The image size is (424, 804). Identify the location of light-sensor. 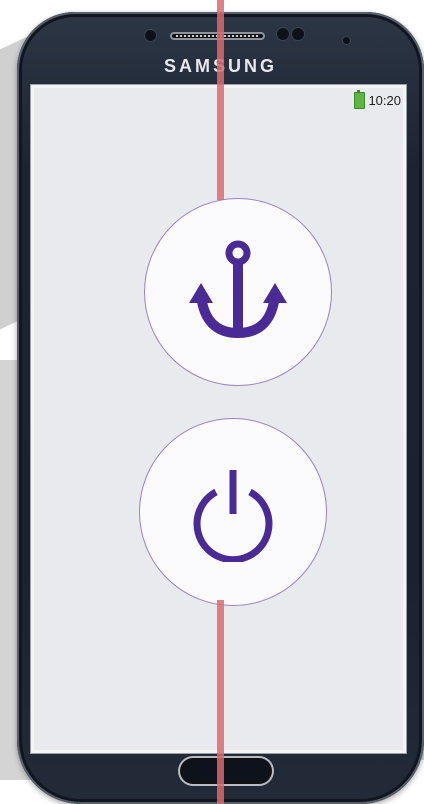
(298, 34).